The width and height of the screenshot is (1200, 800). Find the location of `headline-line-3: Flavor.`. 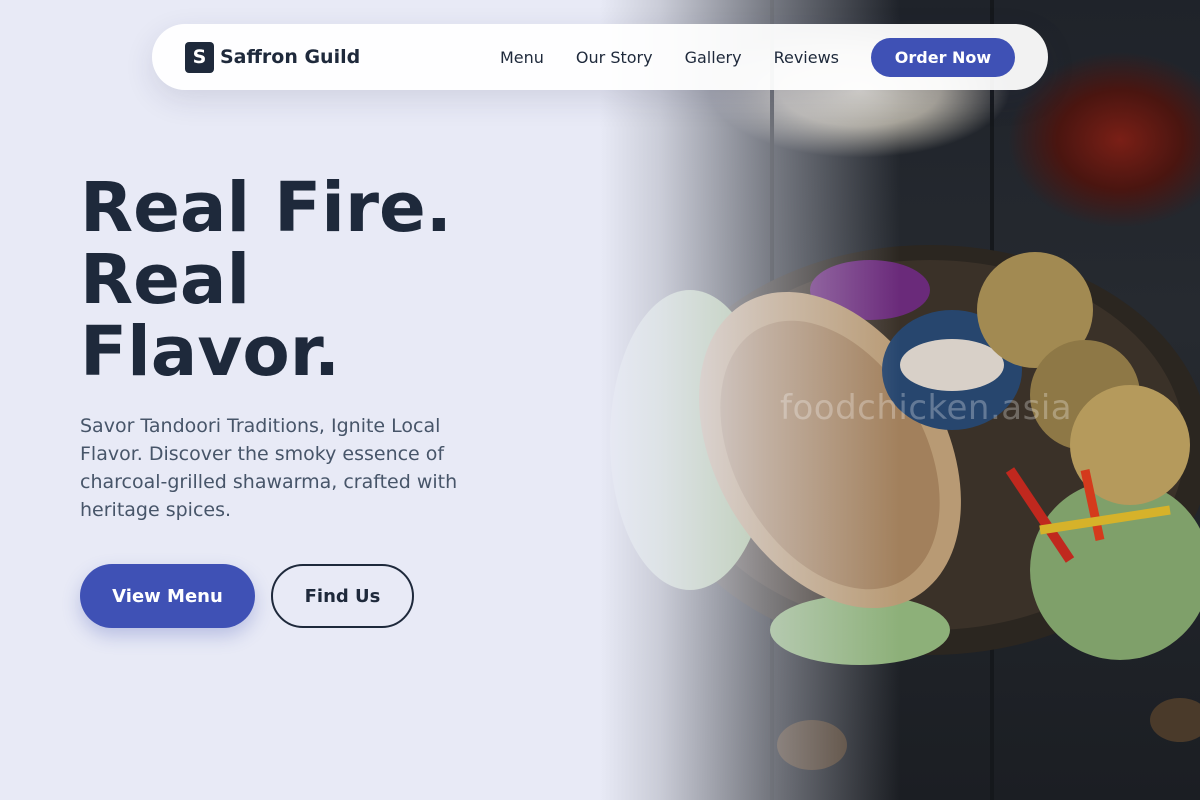

headline-line-3: Flavor. is located at coordinates (210, 352).